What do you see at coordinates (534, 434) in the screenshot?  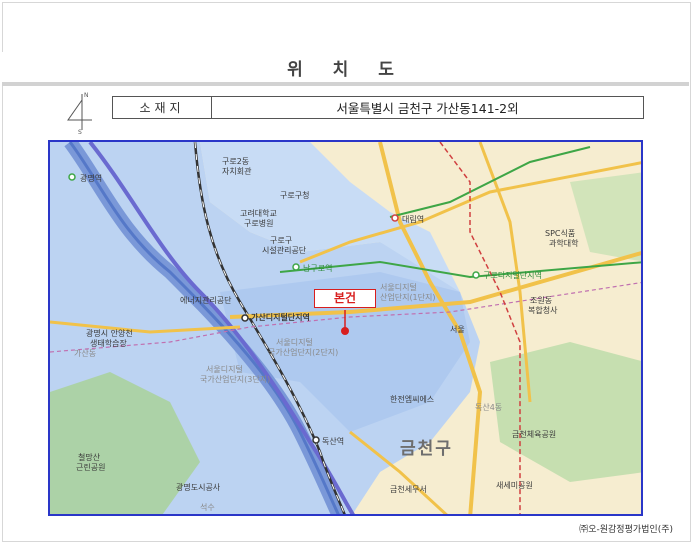 I see `map-label-geumcheon-stadium: 금천체육공원` at bounding box center [534, 434].